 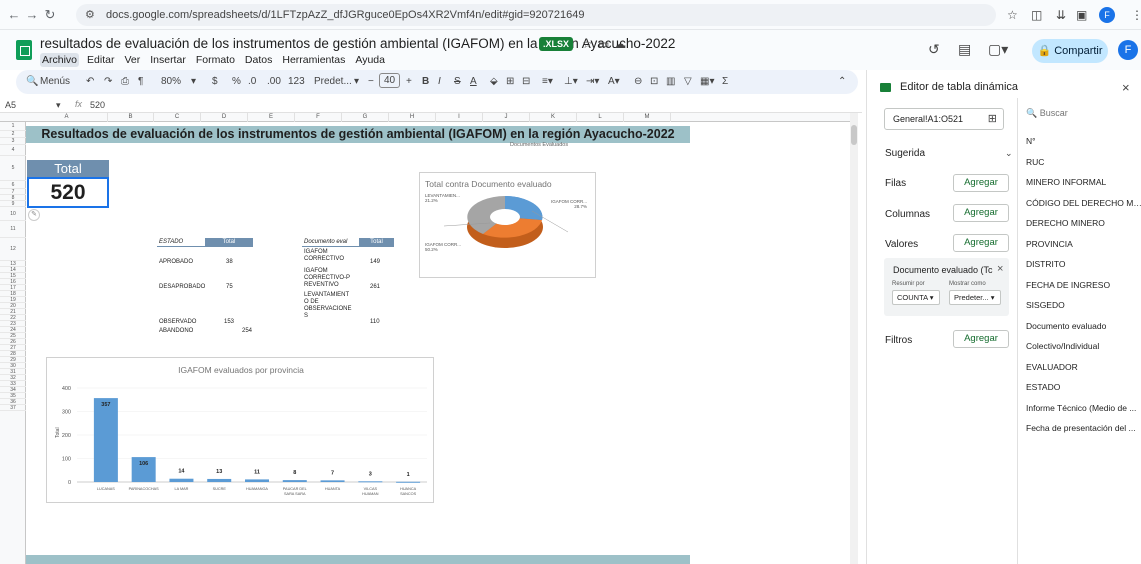 I want to click on bookmark-star-icon: ☆, so click(x=1012, y=15).